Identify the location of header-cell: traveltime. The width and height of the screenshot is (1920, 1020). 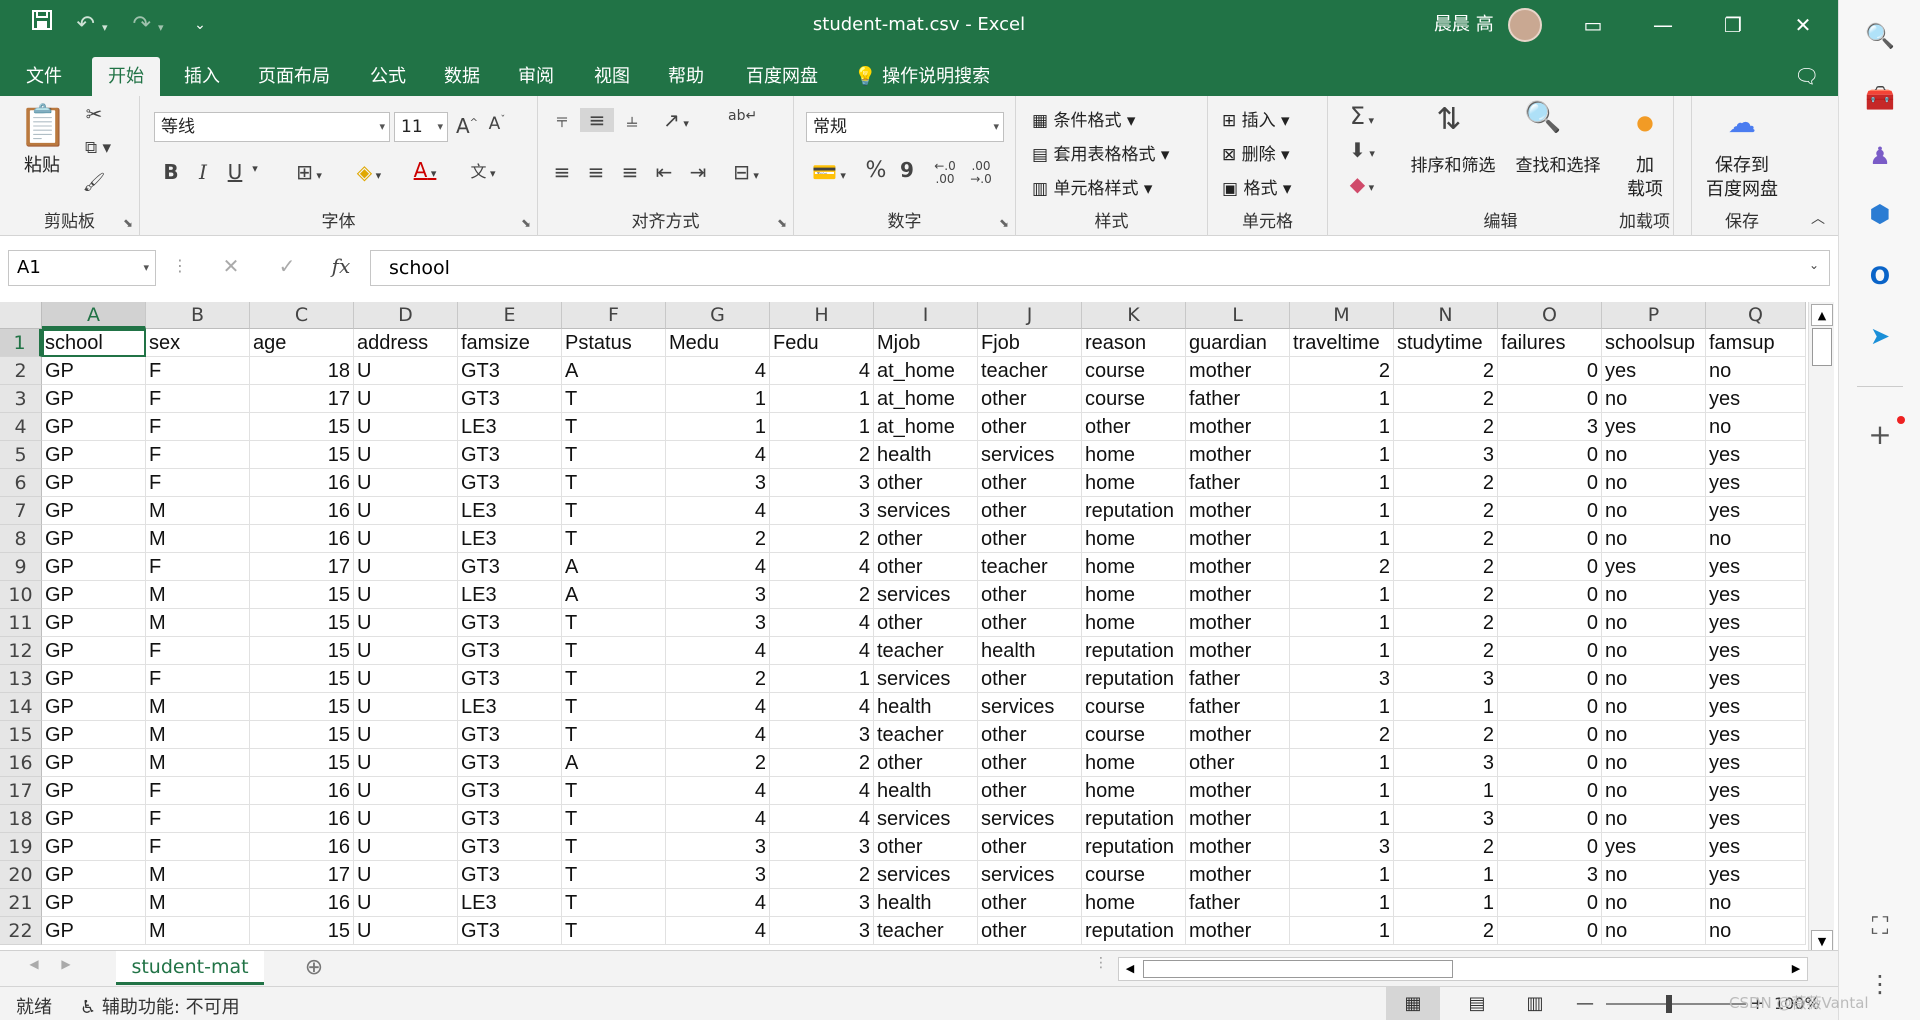
(1342, 343).